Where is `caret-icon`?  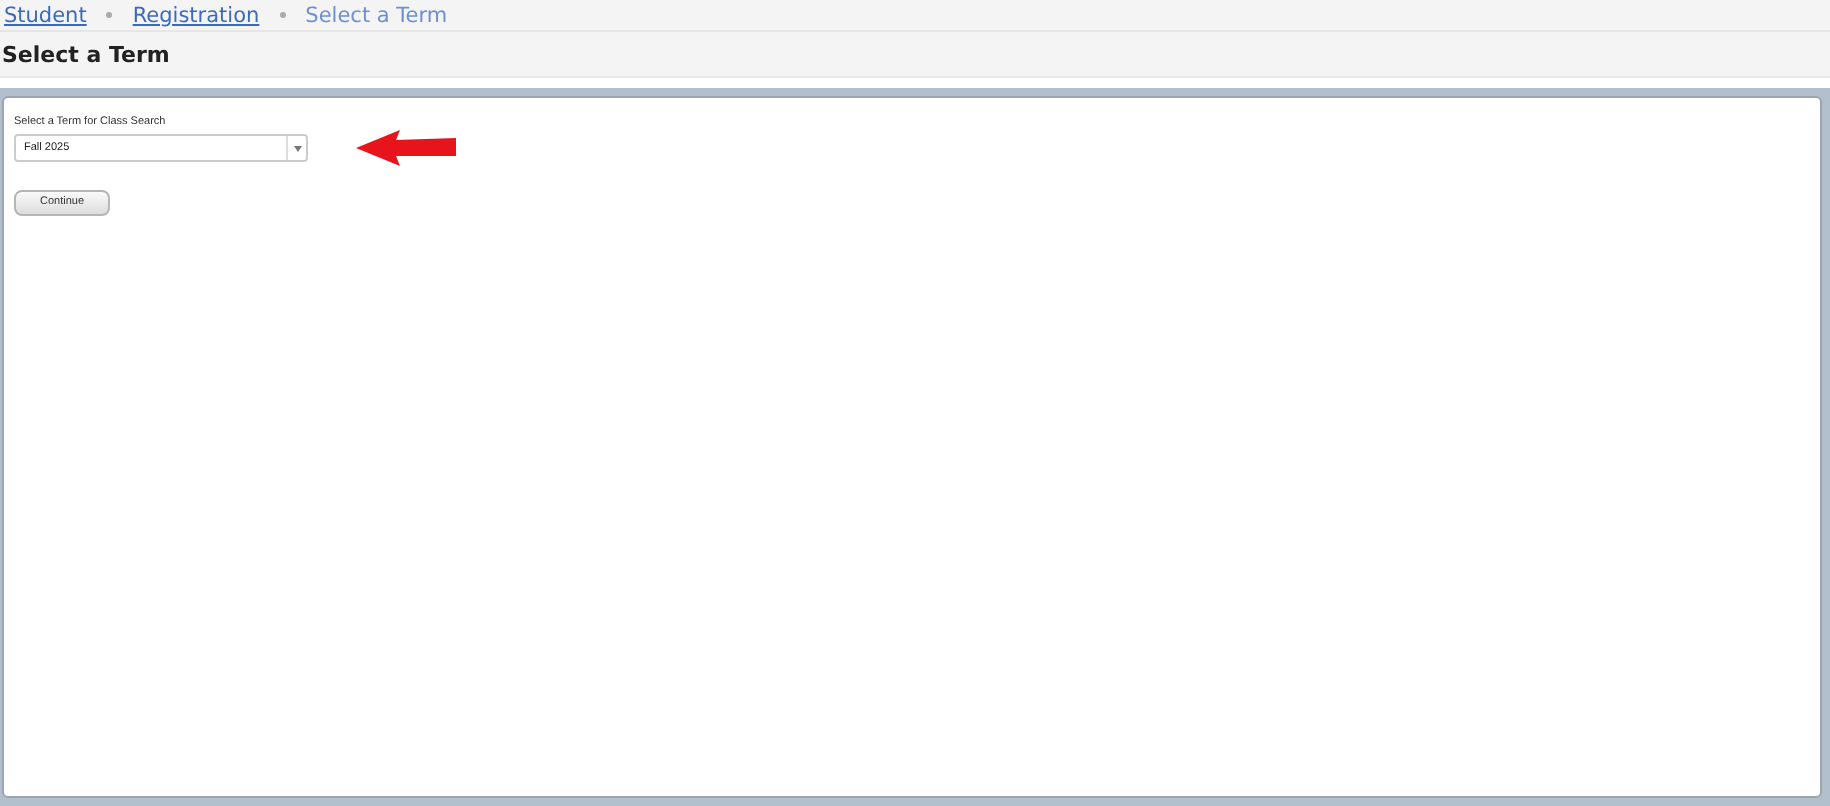 caret-icon is located at coordinates (297, 148).